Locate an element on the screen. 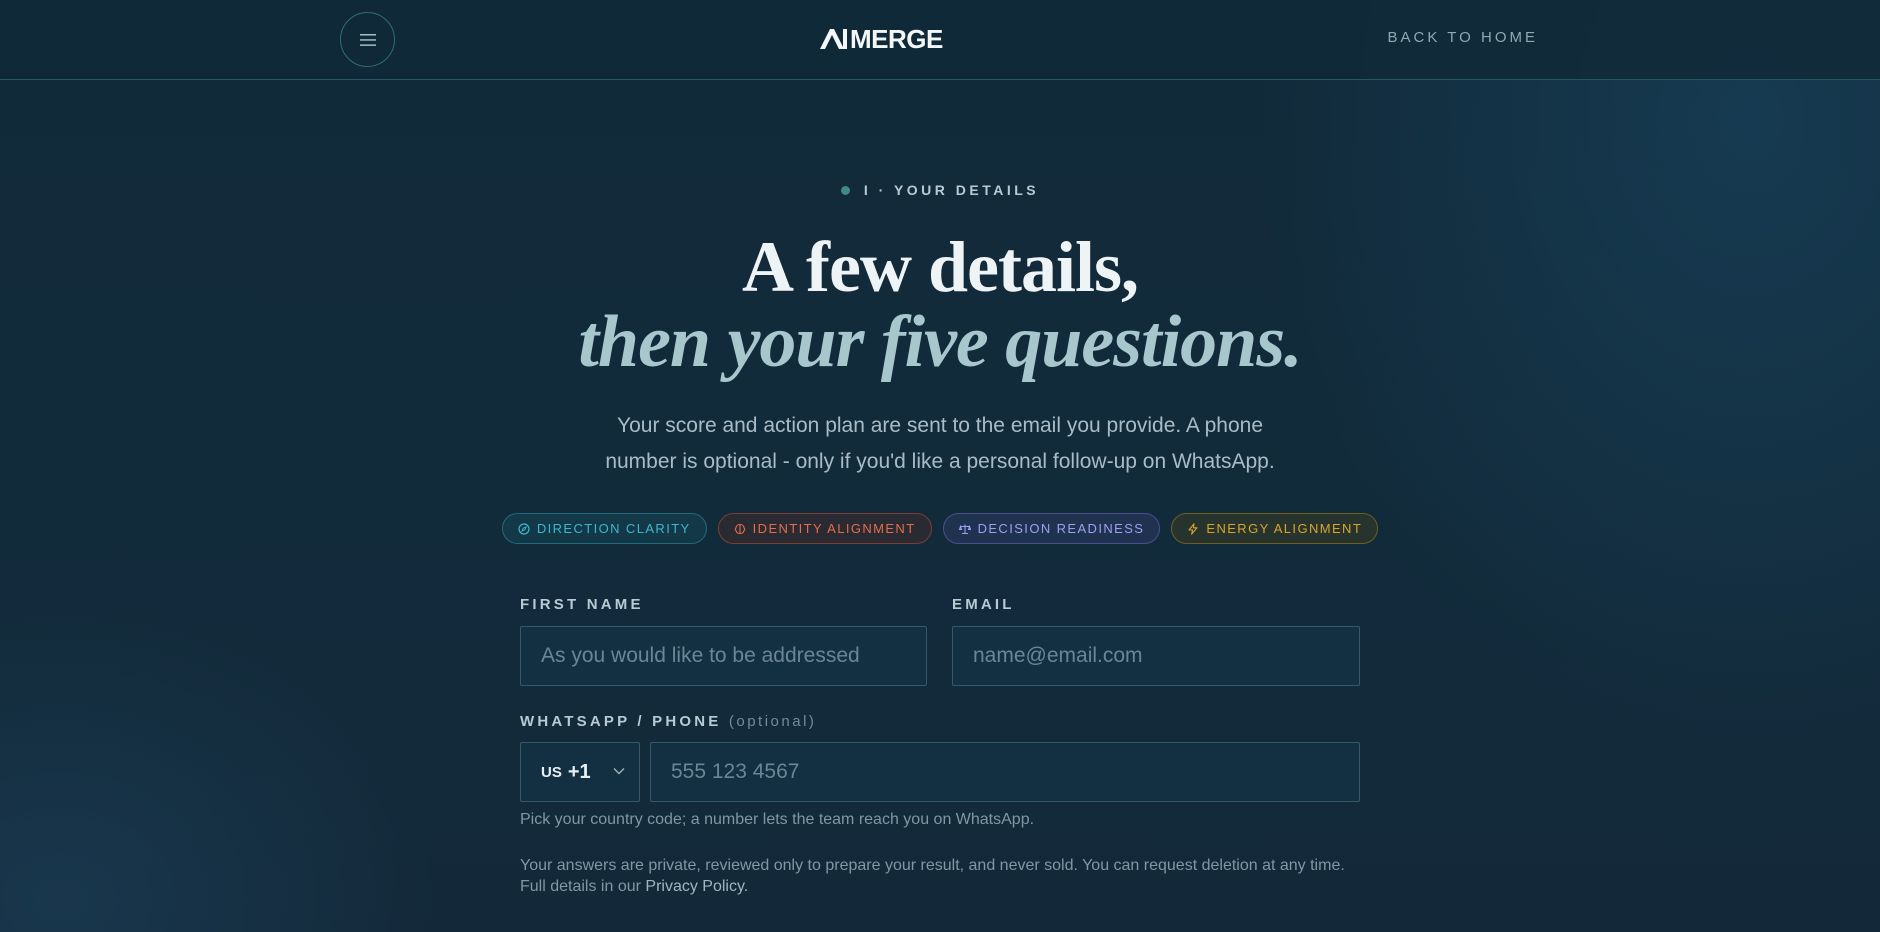  compass-icon is located at coordinates (524, 528).